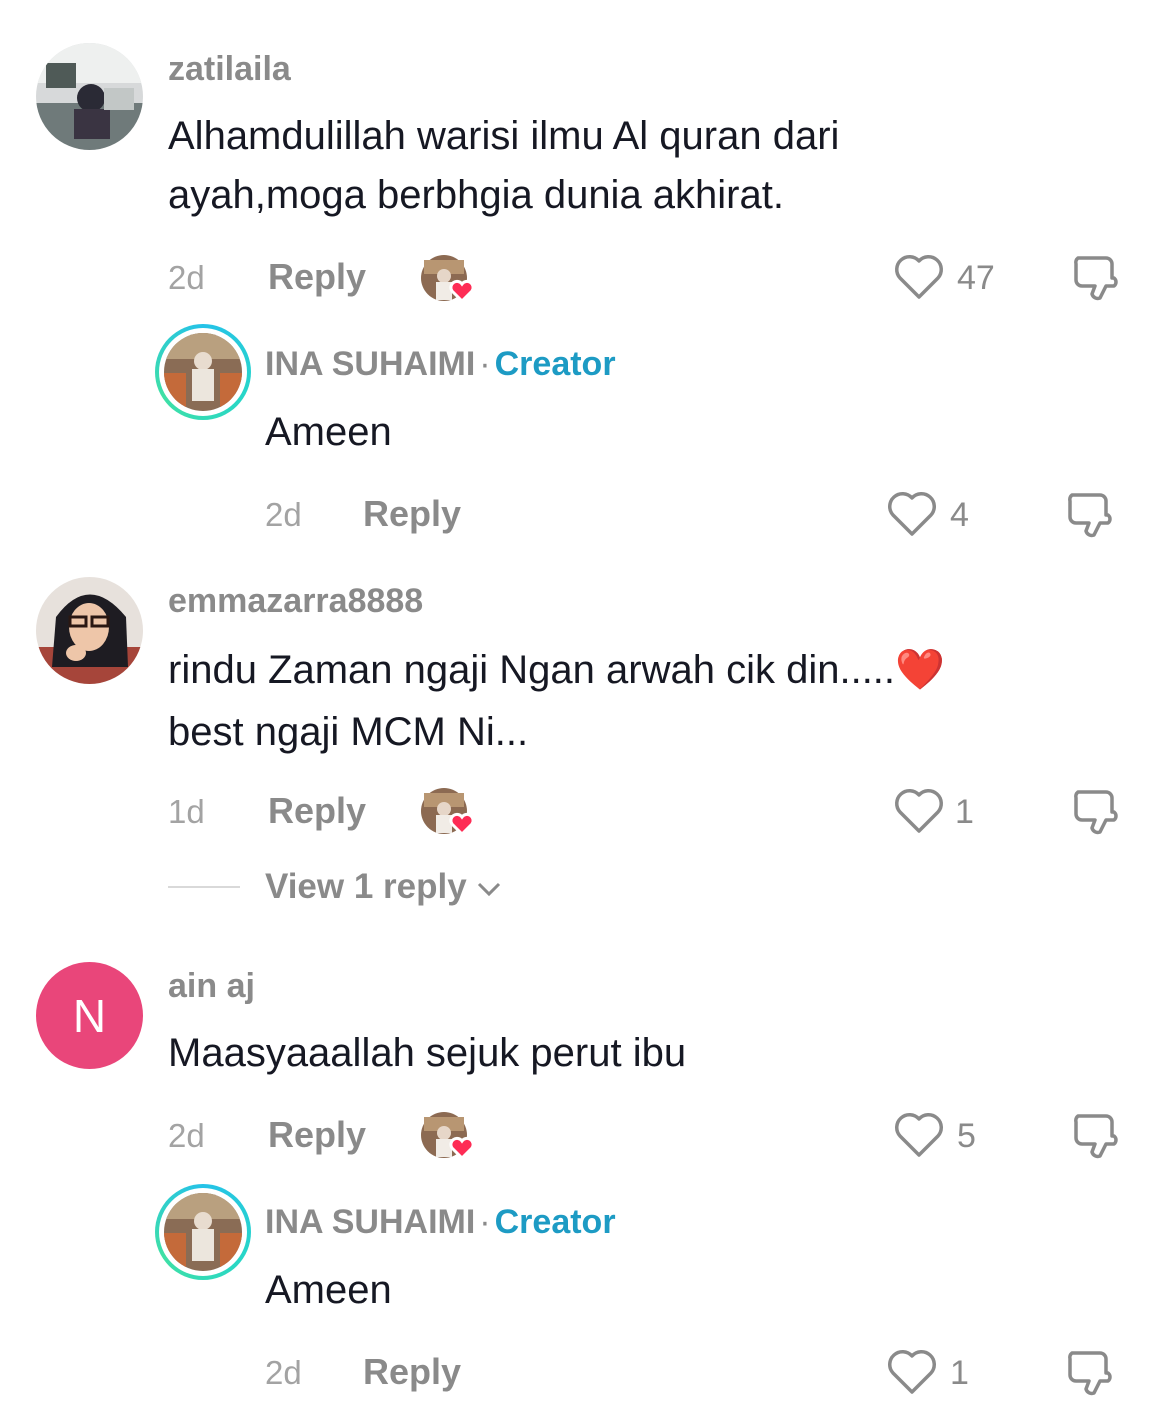  I want to click on like-count: 4, so click(959, 515).